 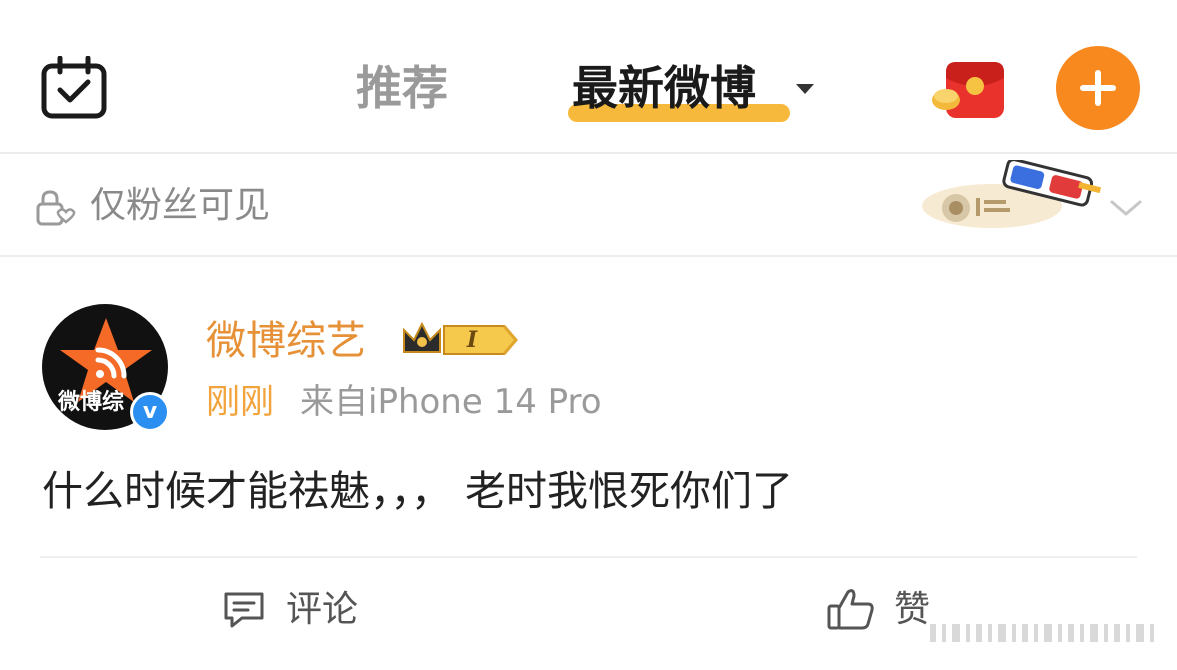 What do you see at coordinates (851, 609) in the screenshot?
I see `thumbs-up-icon` at bounding box center [851, 609].